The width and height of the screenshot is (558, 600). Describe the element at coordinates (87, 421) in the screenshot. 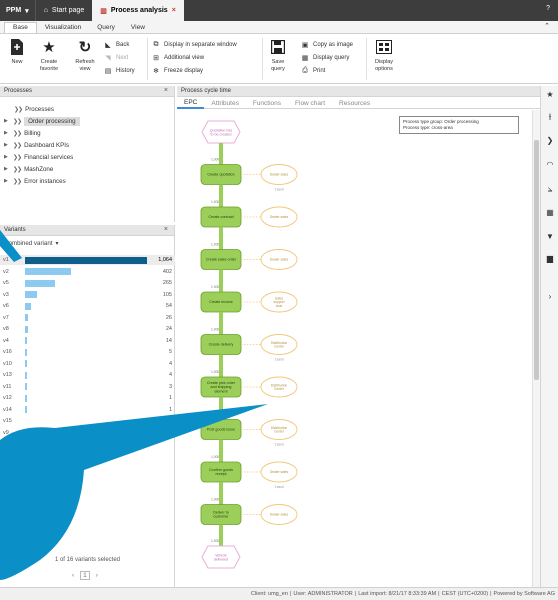

I see `variant-row: v15` at that location.